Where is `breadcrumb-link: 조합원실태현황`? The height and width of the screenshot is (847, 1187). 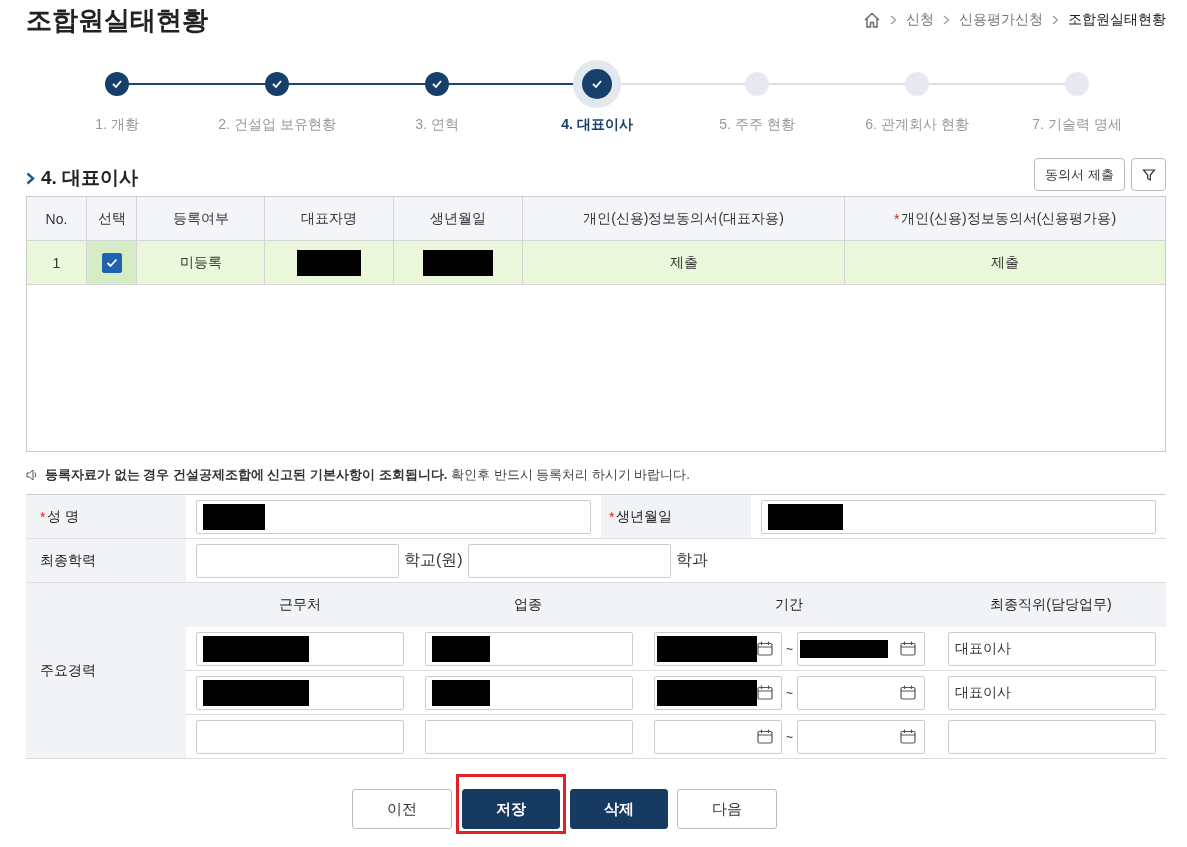 breadcrumb-link: 조합원실태현황 is located at coordinates (1117, 20).